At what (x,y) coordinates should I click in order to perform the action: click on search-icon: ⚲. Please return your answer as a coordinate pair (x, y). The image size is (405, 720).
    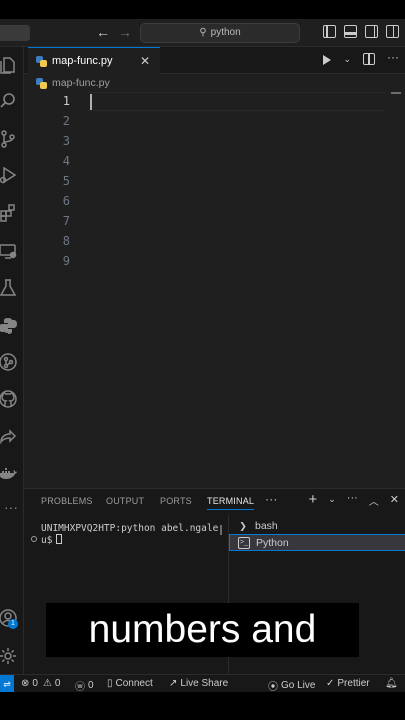
    Looking at the image, I should click on (203, 32).